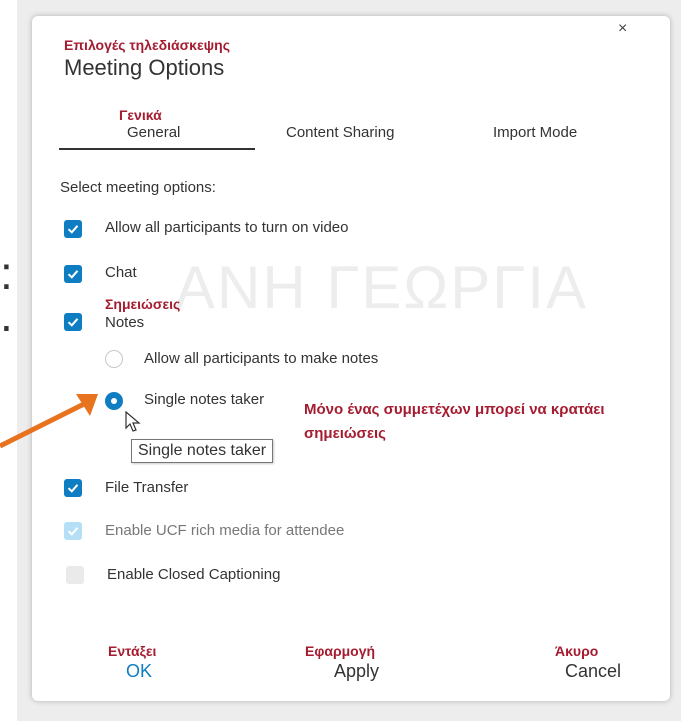 Image resolution: width=681 pixels, height=721 pixels. What do you see at coordinates (138, 187) in the screenshot?
I see `section-label: Select meeting options:` at bounding box center [138, 187].